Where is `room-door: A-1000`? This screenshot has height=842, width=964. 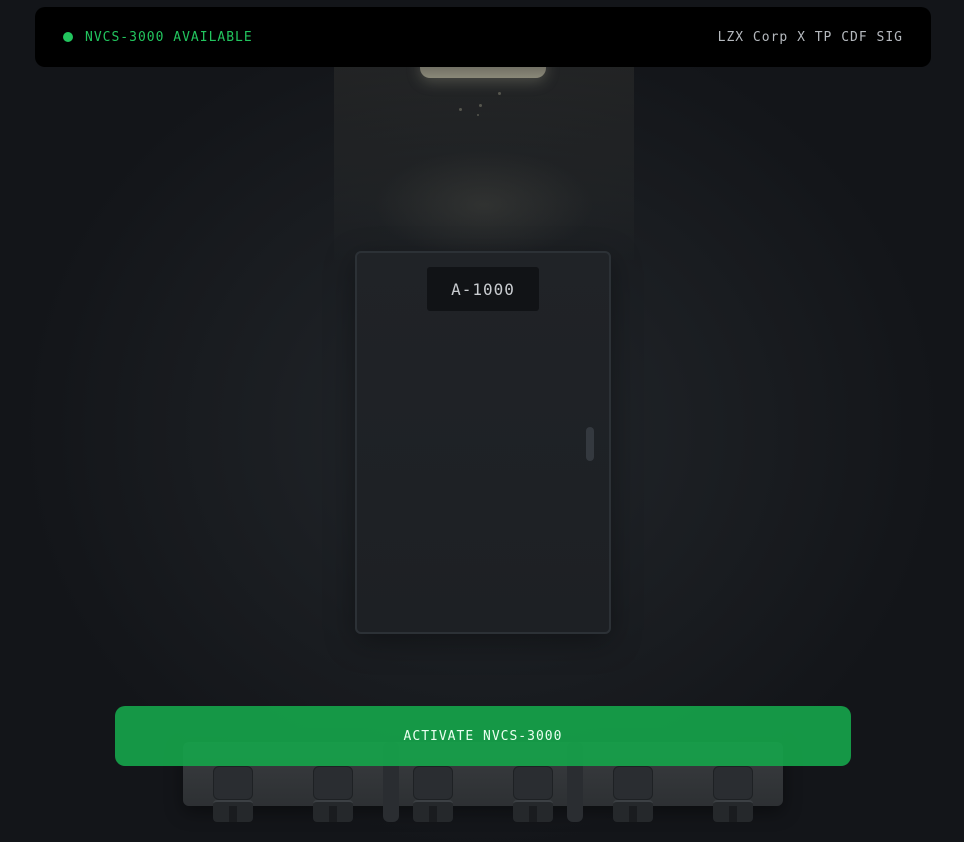 room-door: A-1000 is located at coordinates (483, 442).